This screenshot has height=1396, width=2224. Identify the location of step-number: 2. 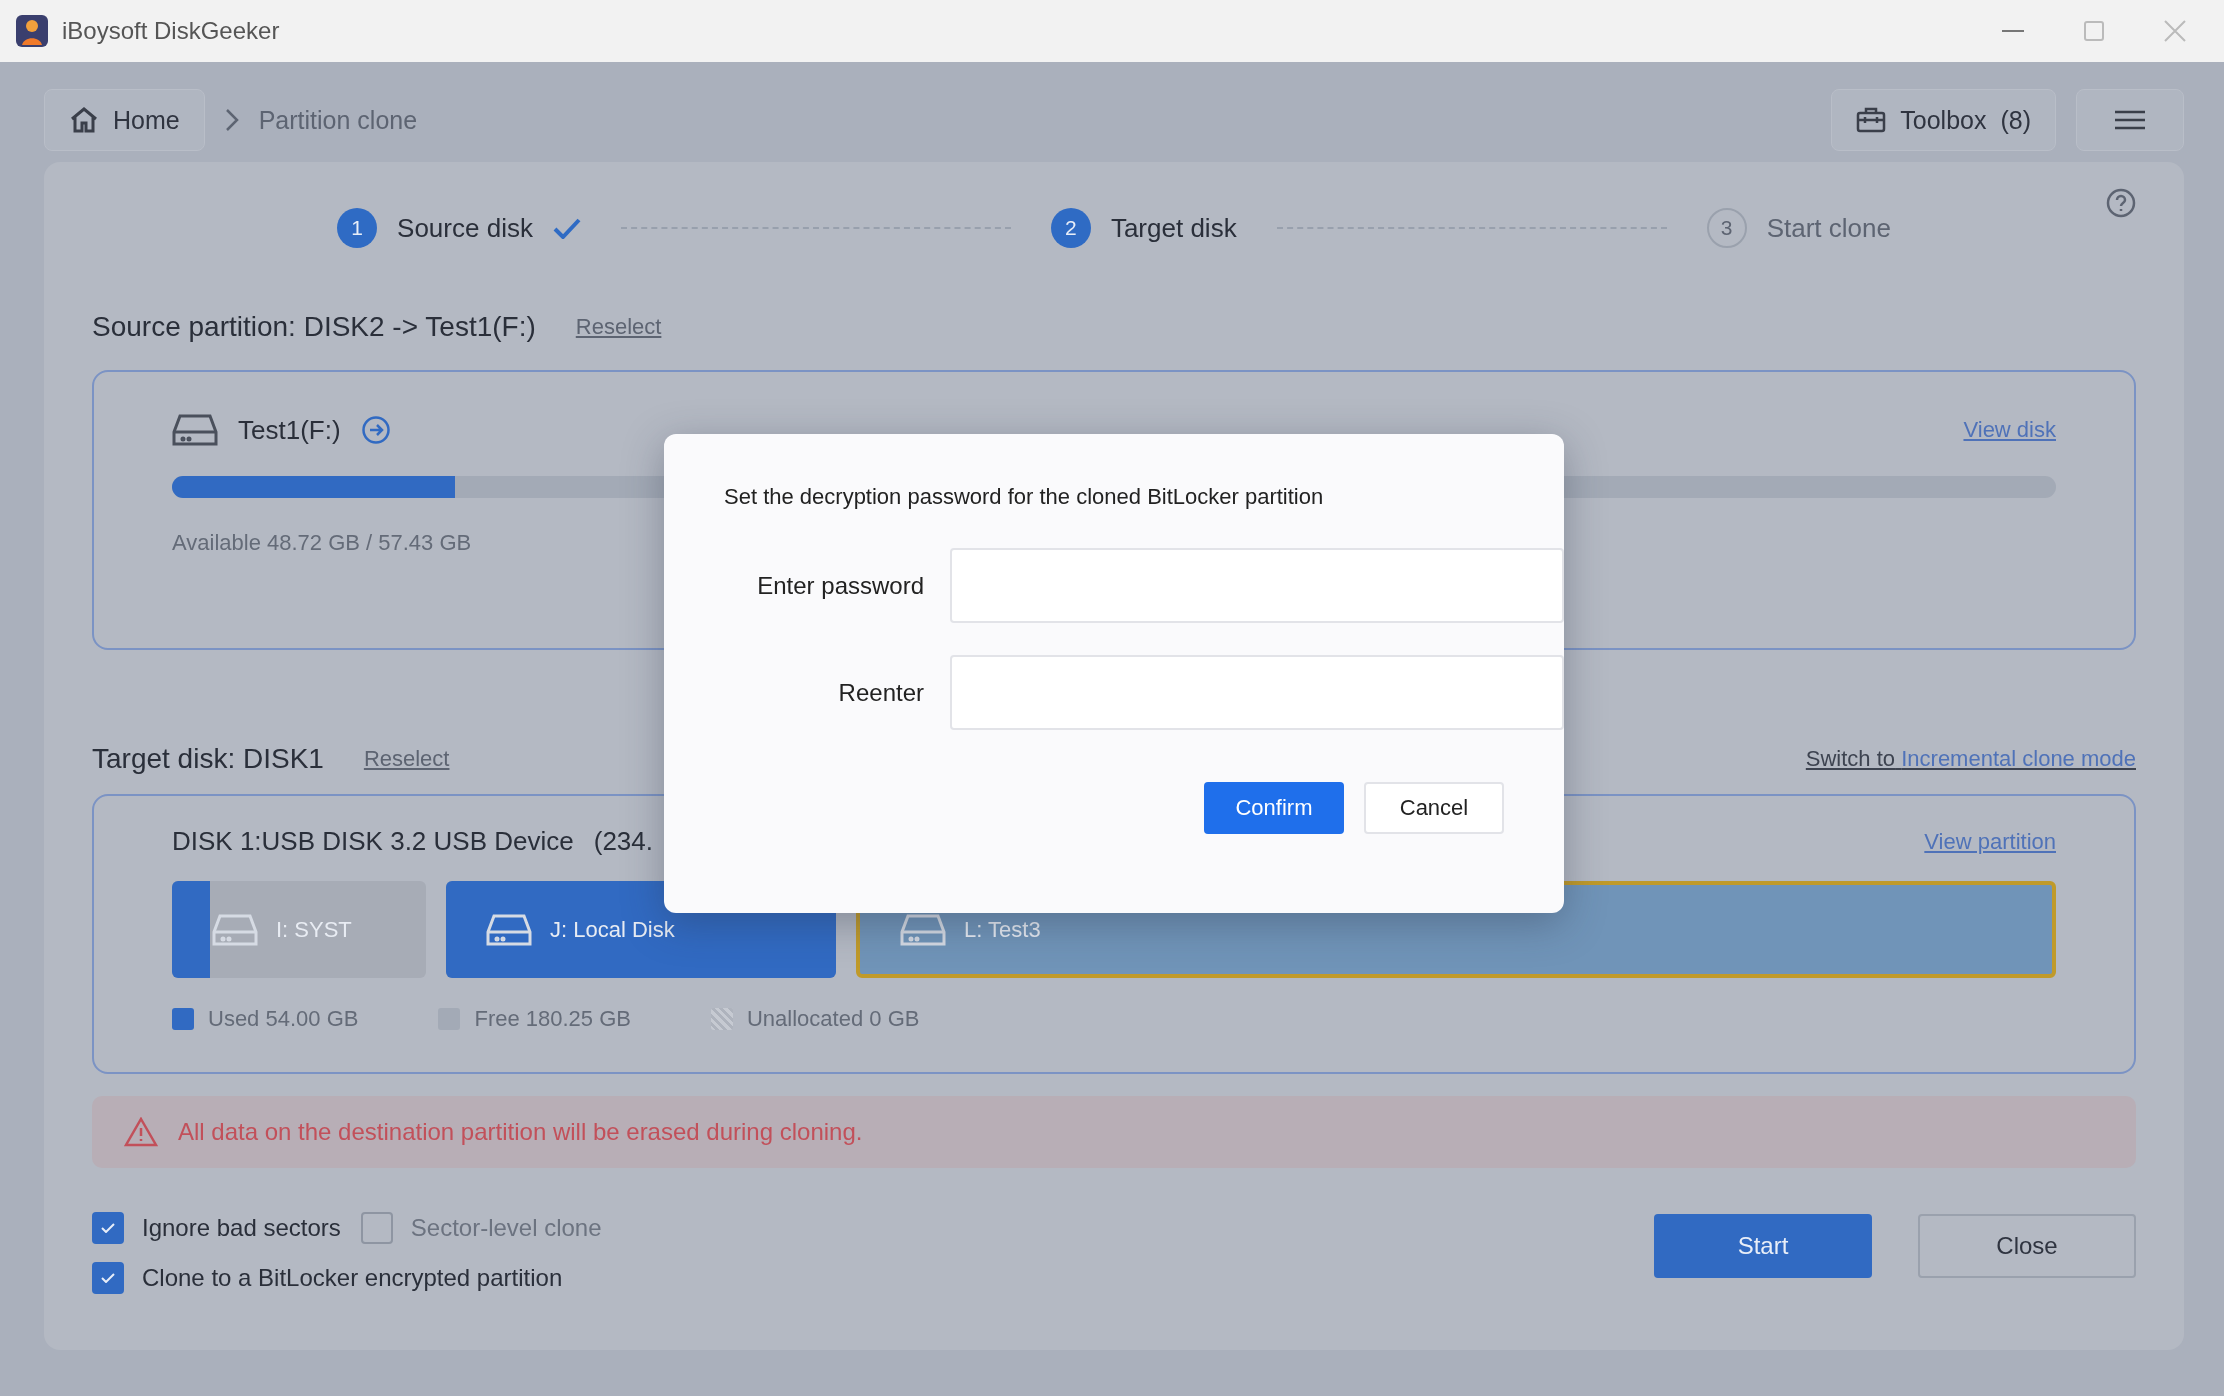
(1070, 228).